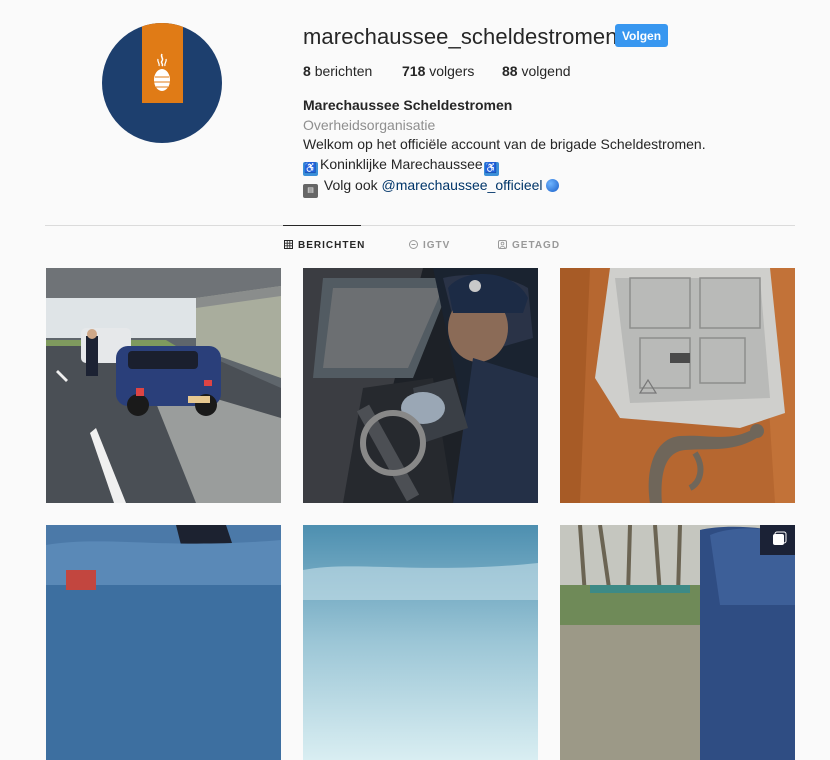  I want to click on followers-stat: 718 volgers, so click(438, 71).